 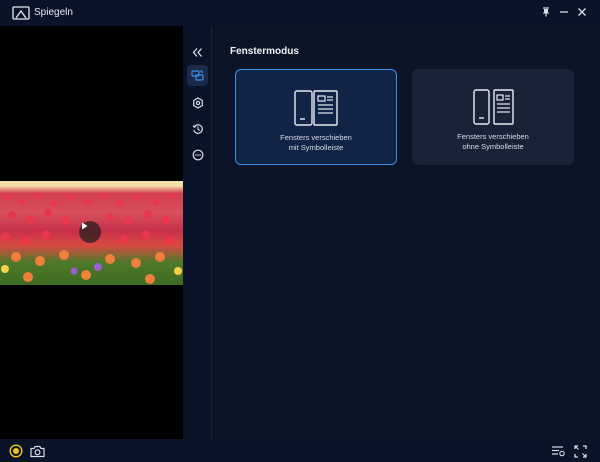 I want to click on mode-card-without-toolbar: Fensters verschieben ohne Symbolleiste, so click(x=493, y=117).